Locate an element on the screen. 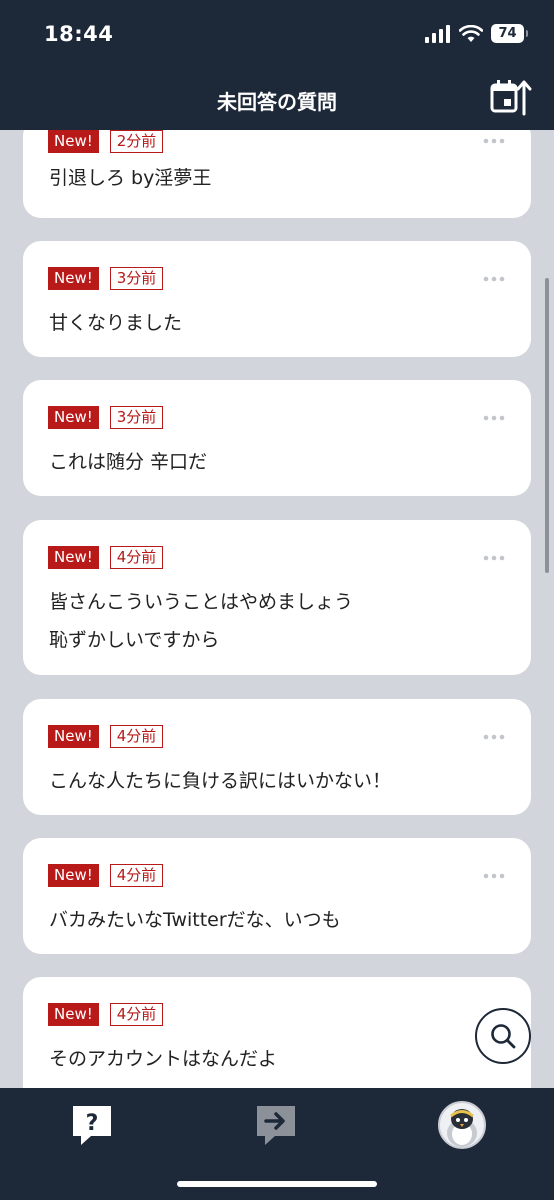  home-indicator is located at coordinates (277, 1184).